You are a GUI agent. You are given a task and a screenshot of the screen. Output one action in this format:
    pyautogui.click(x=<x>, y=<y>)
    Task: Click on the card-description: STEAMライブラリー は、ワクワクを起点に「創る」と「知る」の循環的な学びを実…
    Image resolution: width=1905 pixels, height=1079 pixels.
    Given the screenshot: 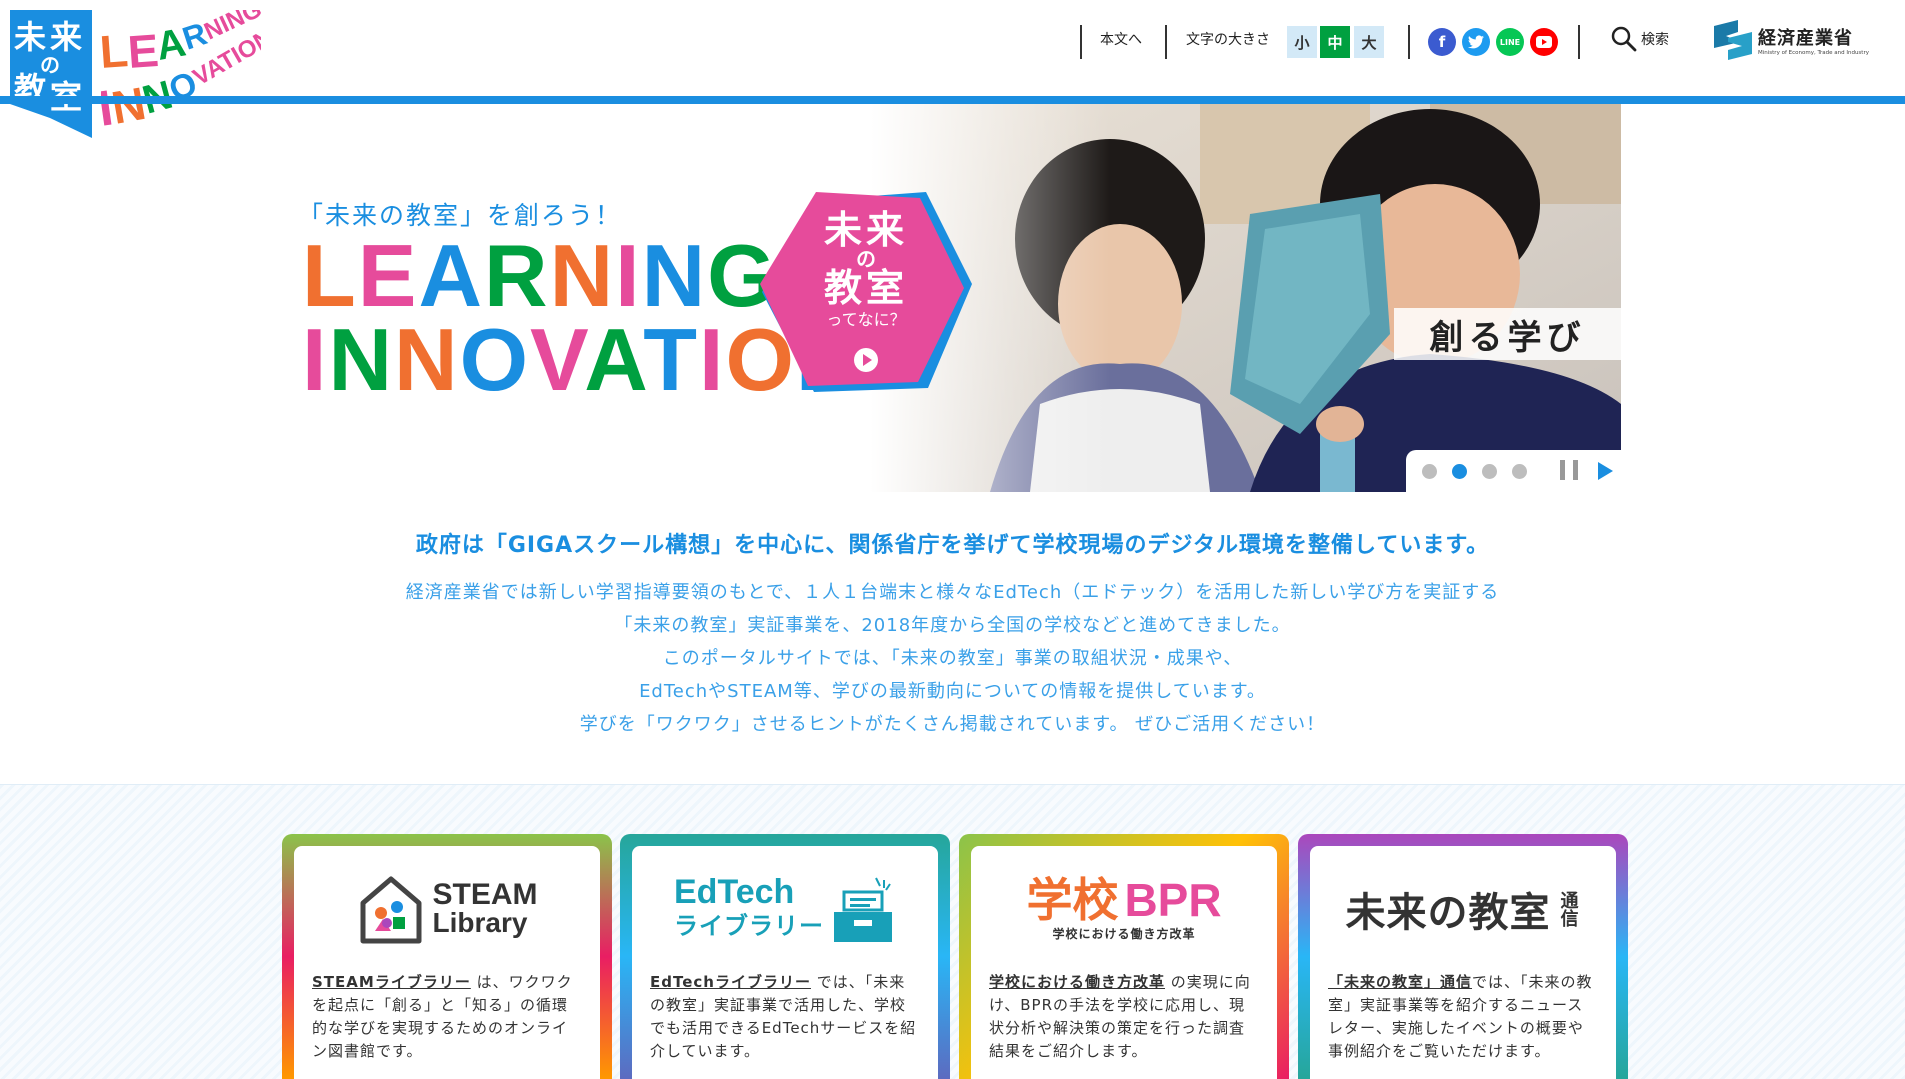 What is the action you would take?
    pyautogui.click(x=442, y=1016)
    